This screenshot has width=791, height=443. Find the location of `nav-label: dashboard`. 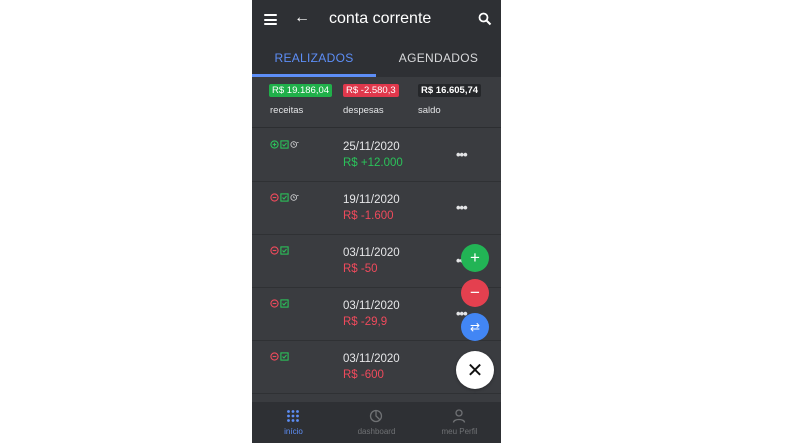

nav-label: dashboard is located at coordinates (376, 431).